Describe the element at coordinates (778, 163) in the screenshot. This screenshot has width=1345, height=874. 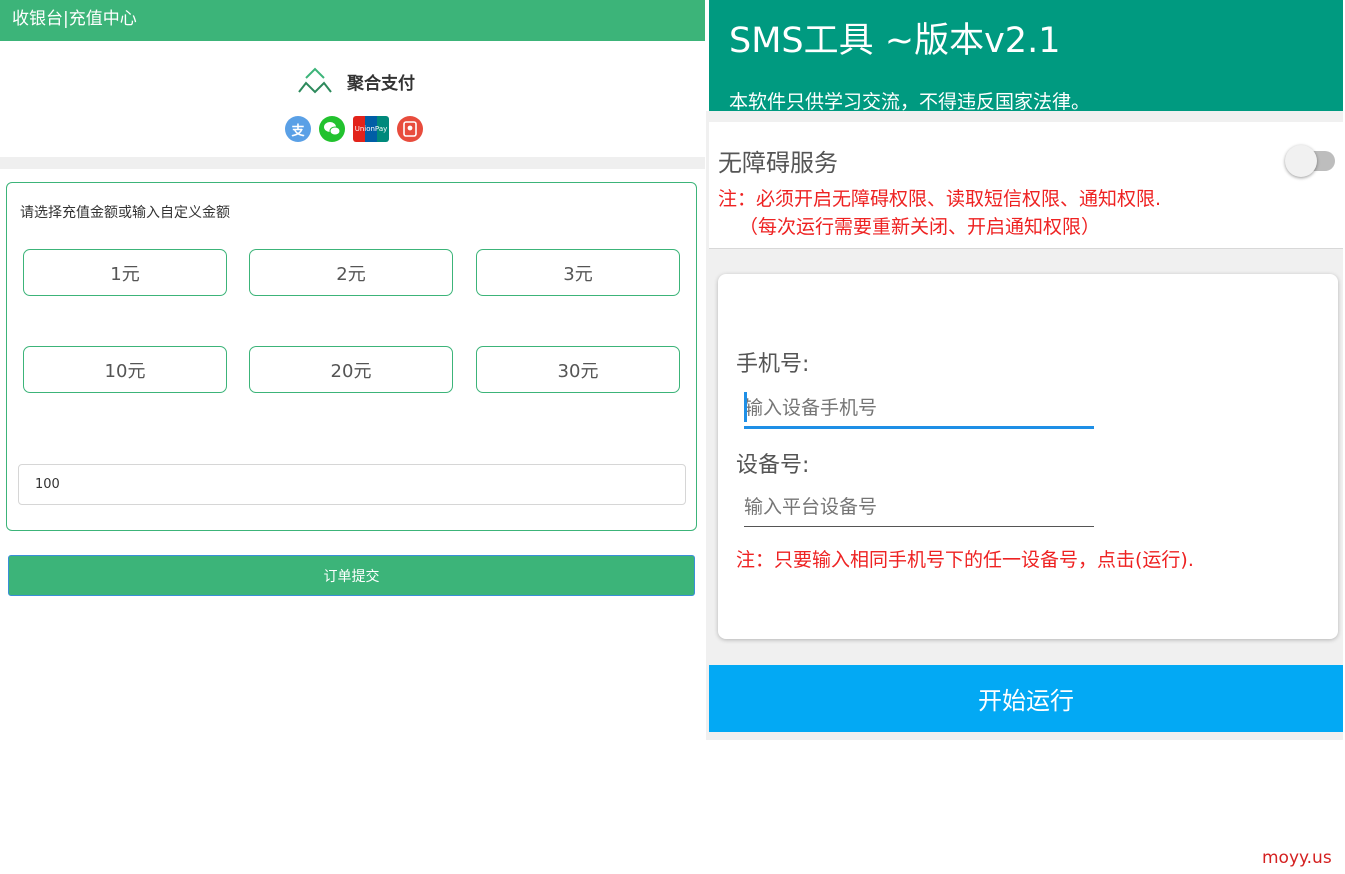
I see `accessibility-label: 无障碍服务` at that location.